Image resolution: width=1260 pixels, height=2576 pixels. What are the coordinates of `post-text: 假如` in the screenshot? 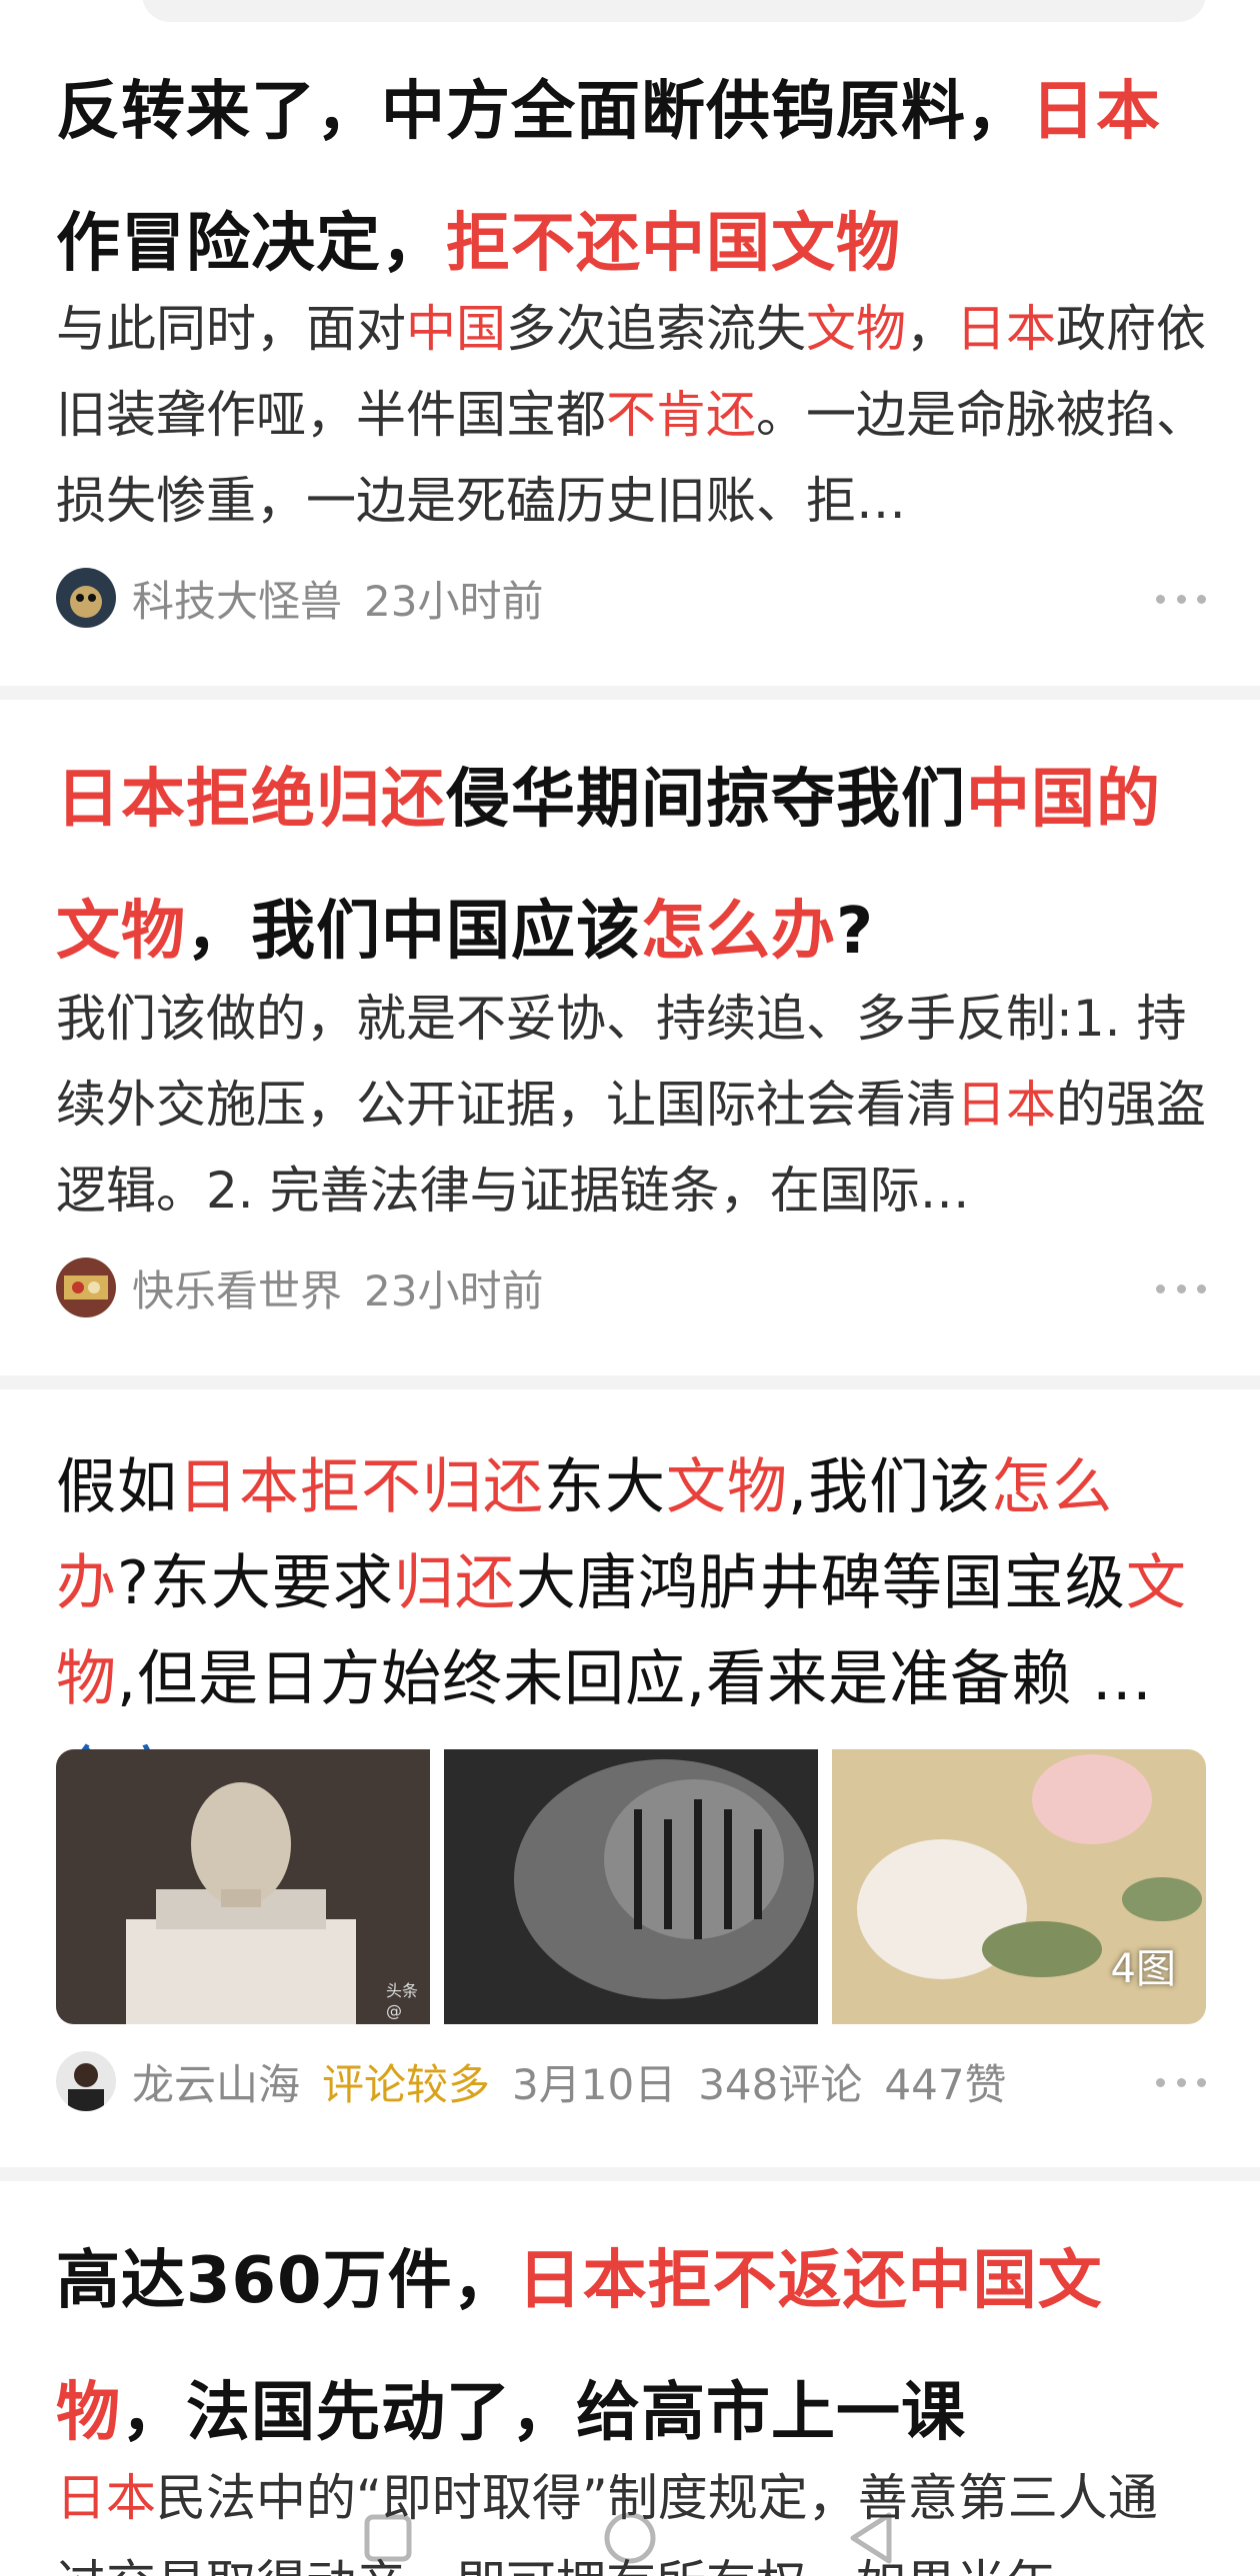 It's located at (117, 1487).